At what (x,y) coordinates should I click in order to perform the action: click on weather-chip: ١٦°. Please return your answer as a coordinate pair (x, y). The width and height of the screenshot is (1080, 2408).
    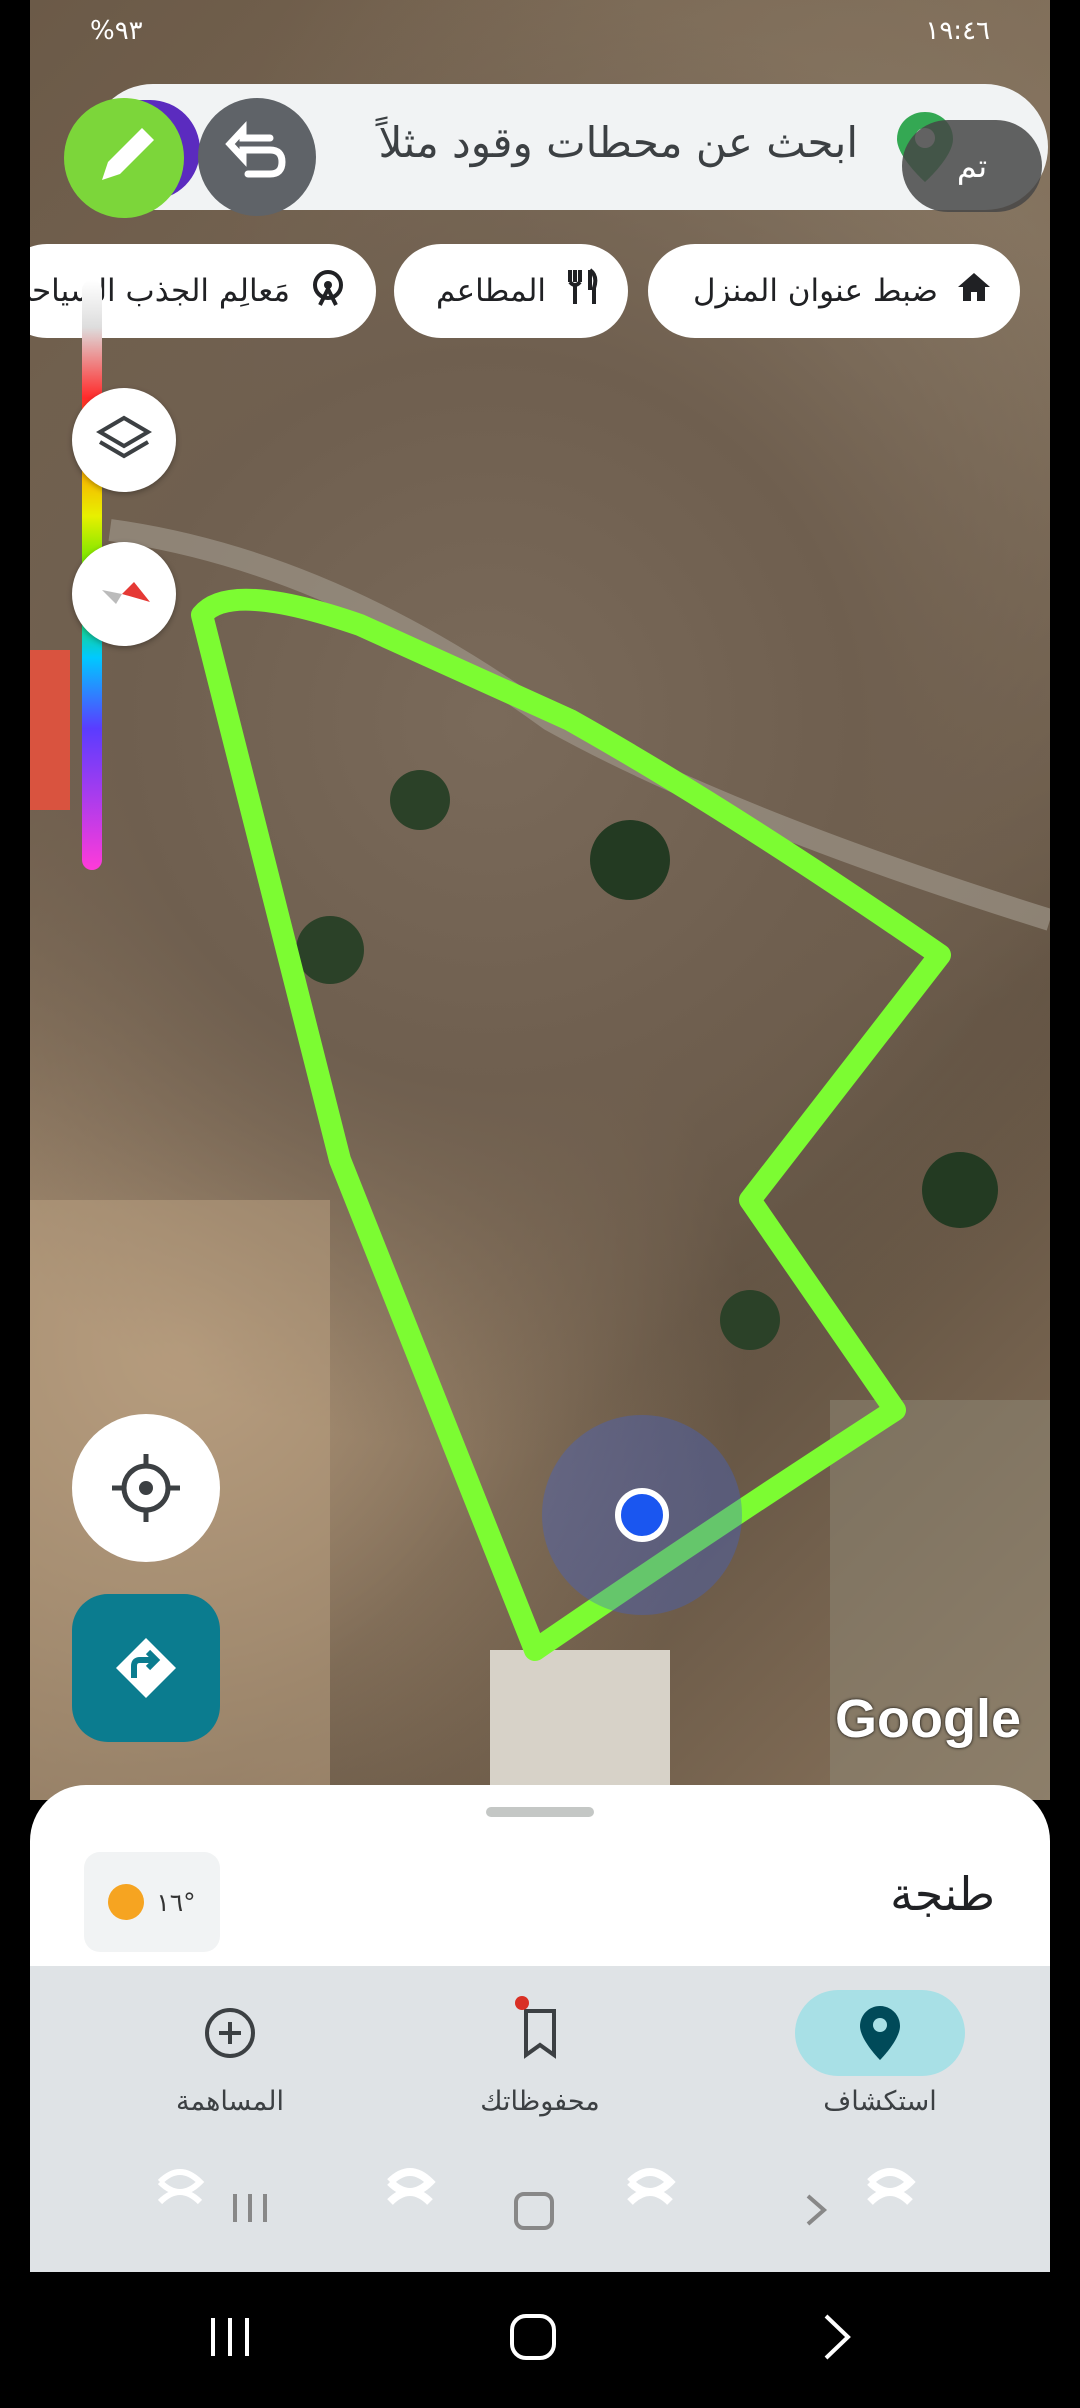
    Looking at the image, I should click on (152, 1902).